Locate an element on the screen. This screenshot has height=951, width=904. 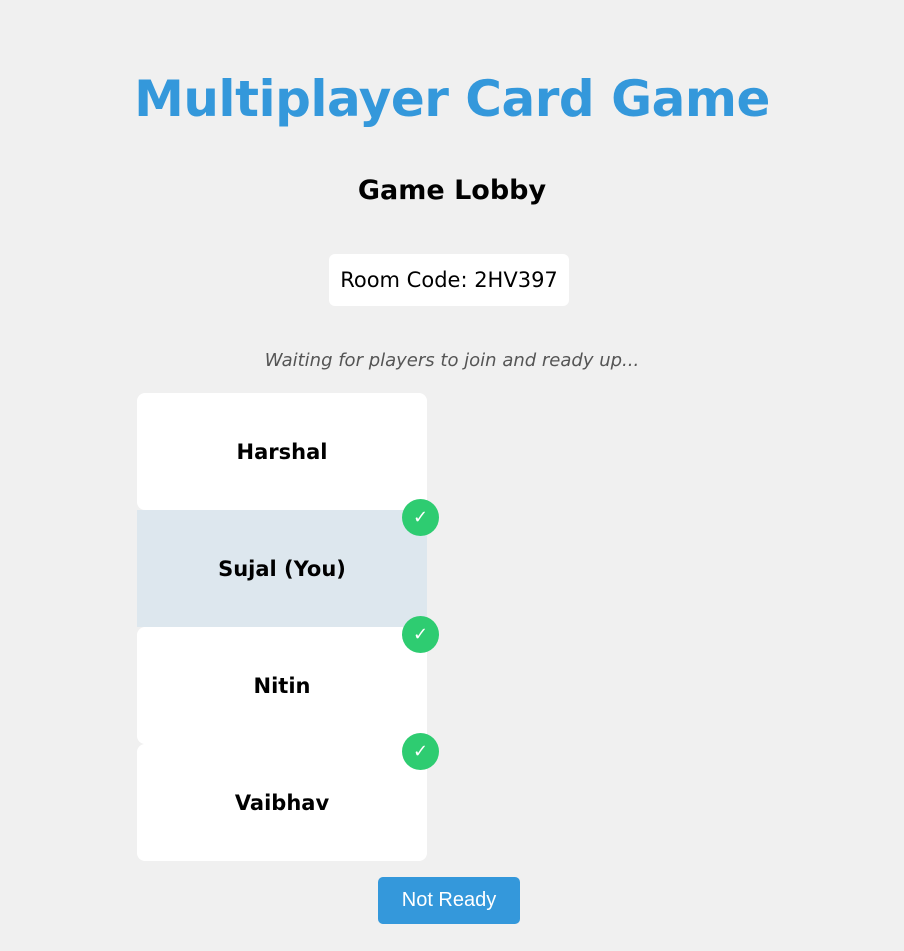
player-card: Nitin ✓ is located at coordinates (288, 698).